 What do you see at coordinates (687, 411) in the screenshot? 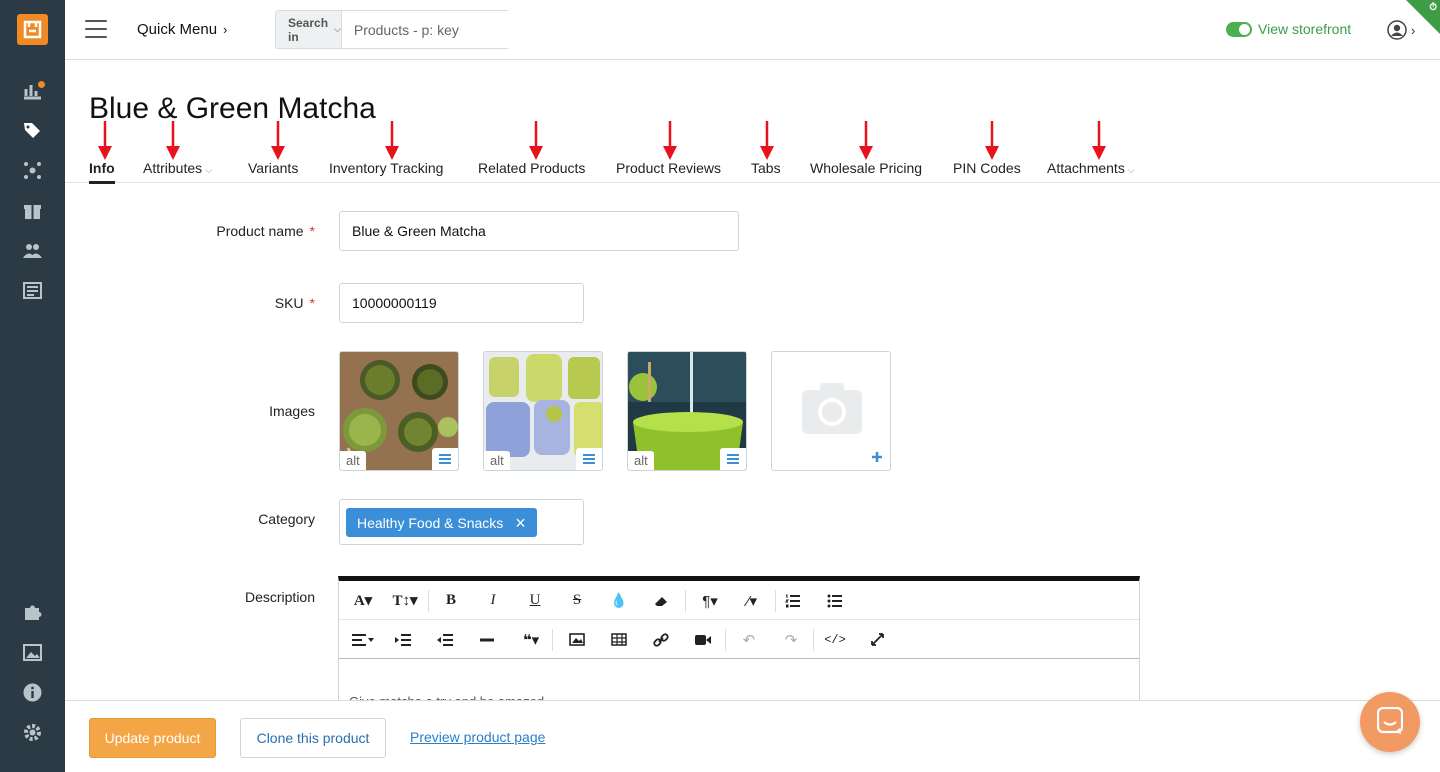
I see `product-image-3: alt` at bounding box center [687, 411].